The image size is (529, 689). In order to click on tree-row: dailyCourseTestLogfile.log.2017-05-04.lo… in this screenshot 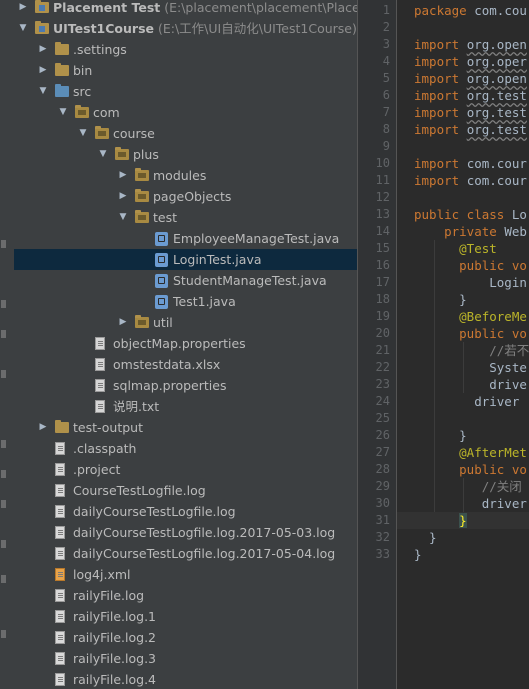, I will do `click(185, 553)`.